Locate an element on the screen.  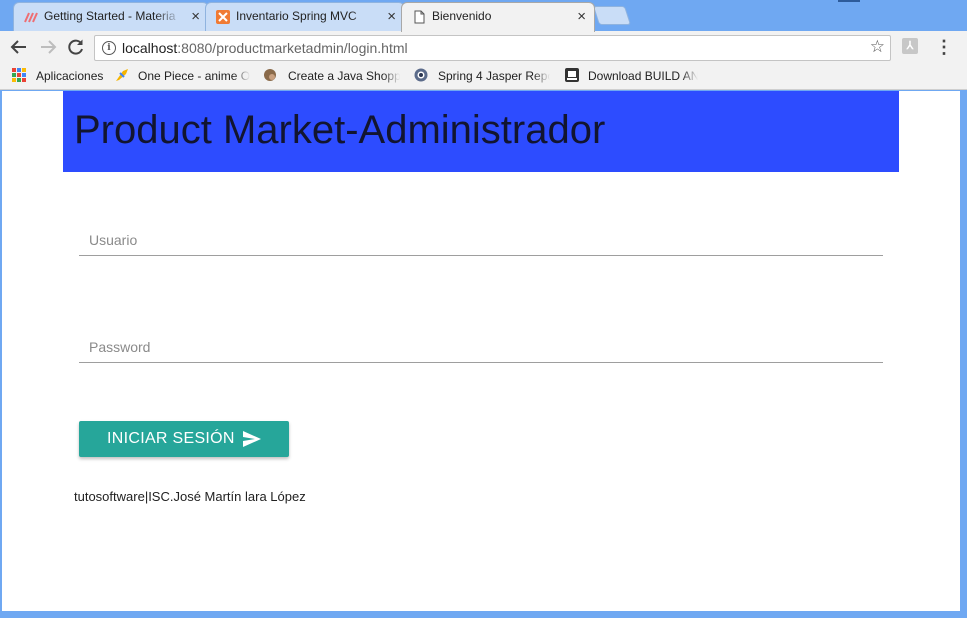
footer-credit: tutosoftware|ISC.José Martín lara López is located at coordinates (190, 496).